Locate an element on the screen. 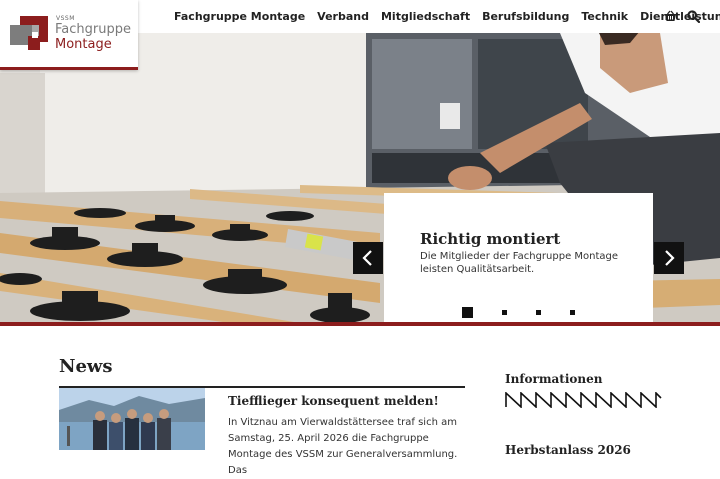 This screenshot has height=479, width=720. nav-item-dienstleistungen: Dienstleistungen is located at coordinates (680, 16).